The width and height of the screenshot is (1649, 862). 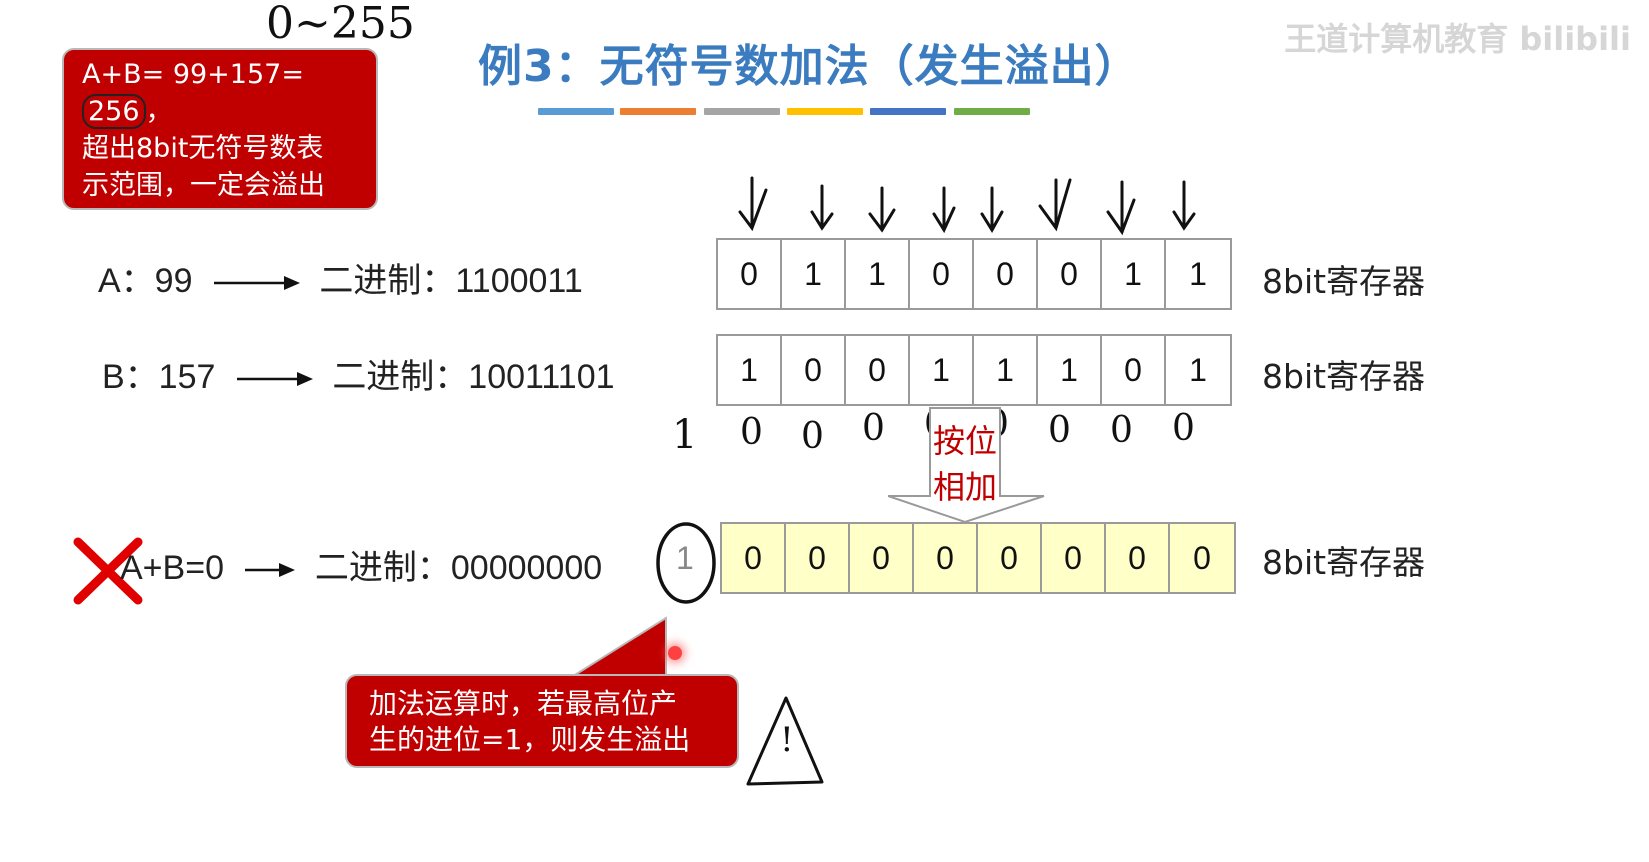 I want to click on row-result-text: A+B=0 二进制：00000000, so click(x=361, y=564).